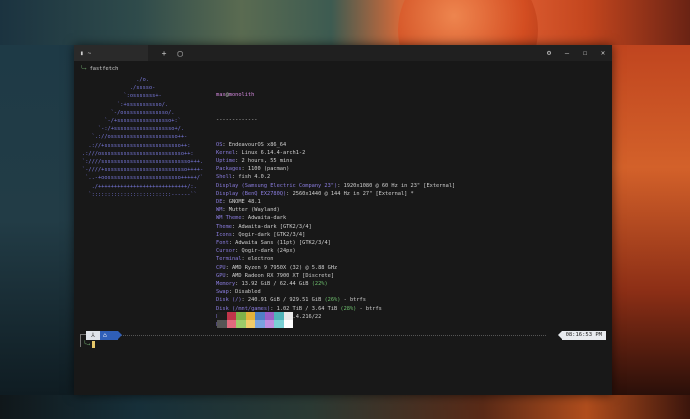 Image resolution: width=690 pixels, height=419 pixels. Describe the element at coordinates (319, 284) in the screenshot. I see `info-percent: (22%)` at that location.